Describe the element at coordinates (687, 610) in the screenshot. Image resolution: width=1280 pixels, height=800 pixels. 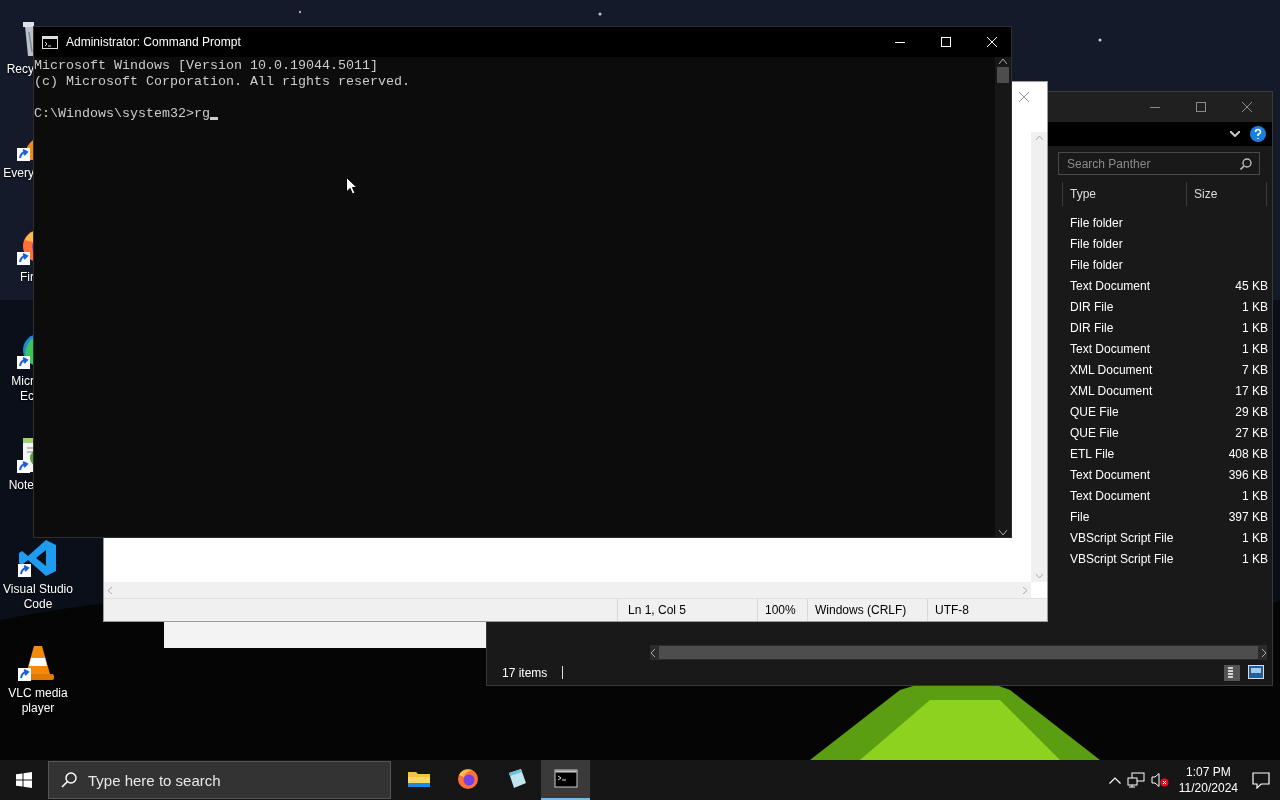
I see `status-text: Ln 1, Col 5` at that location.